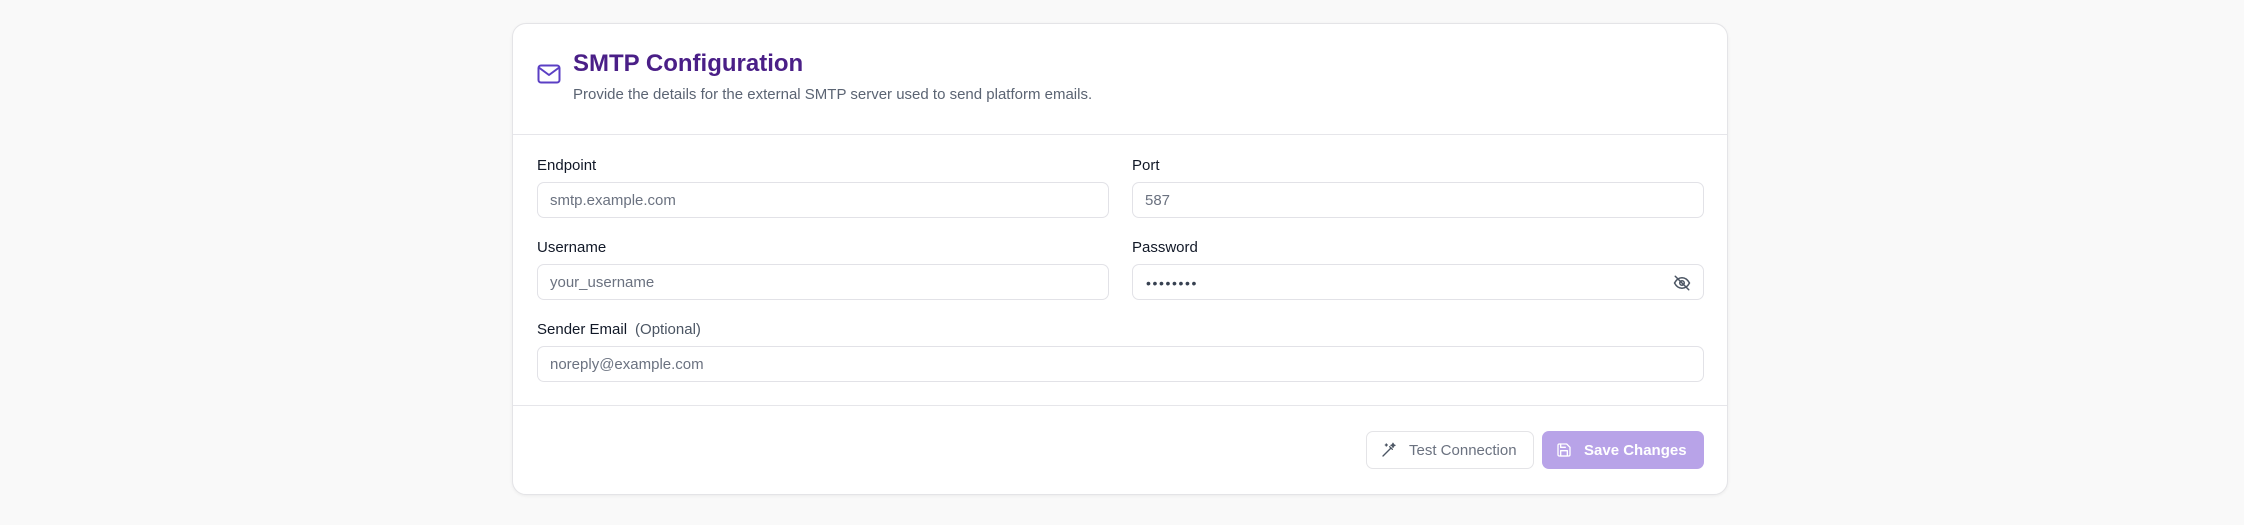  What do you see at coordinates (823, 282) in the screenshot?
I see `username-input` at bounding box center [823, 282].